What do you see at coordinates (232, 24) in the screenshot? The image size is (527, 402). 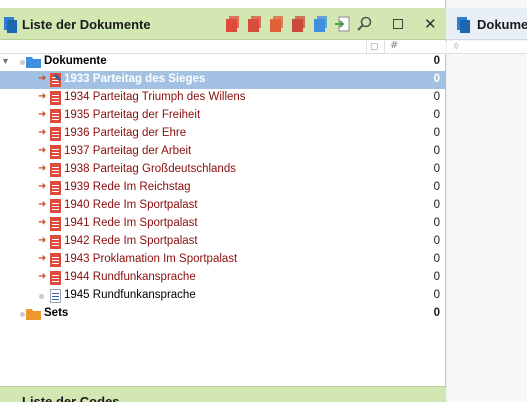 I see `new-doc-icon` at bounding box center [232, 24].